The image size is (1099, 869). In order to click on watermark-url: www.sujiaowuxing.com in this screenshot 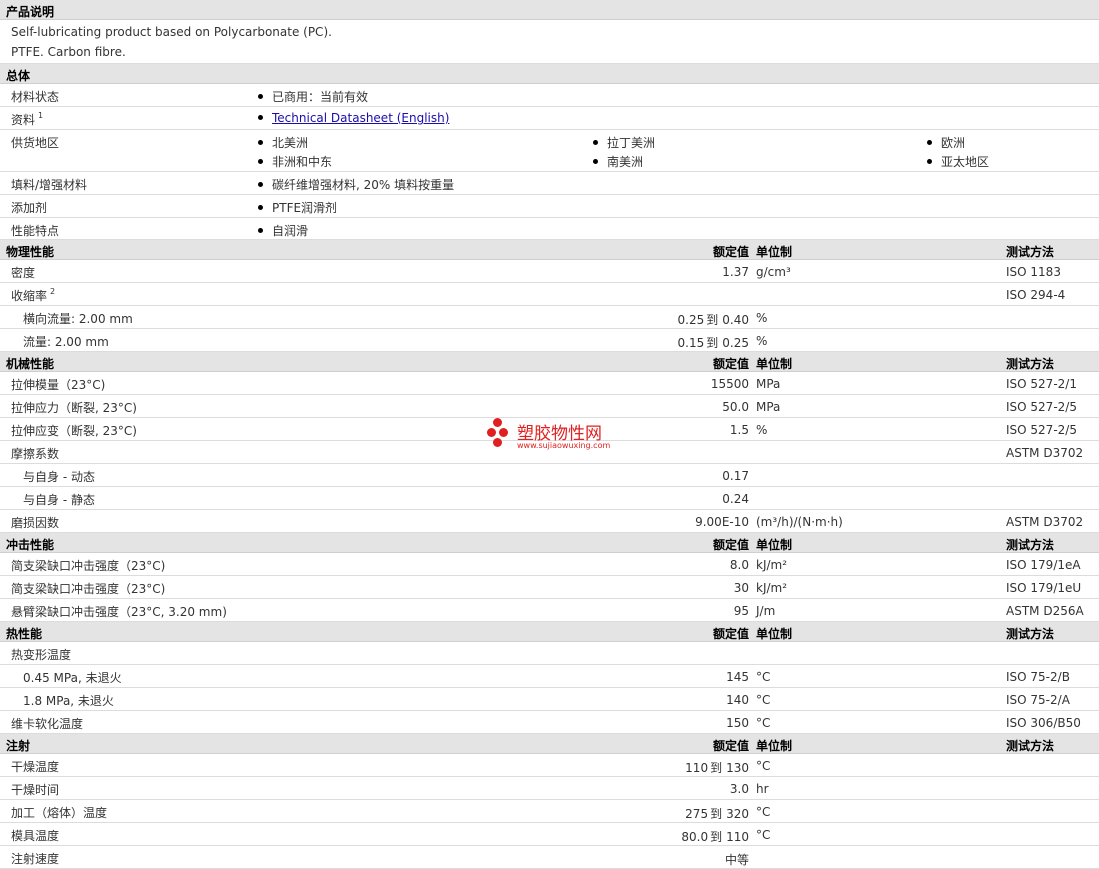, I will do `click(564, 445)`.